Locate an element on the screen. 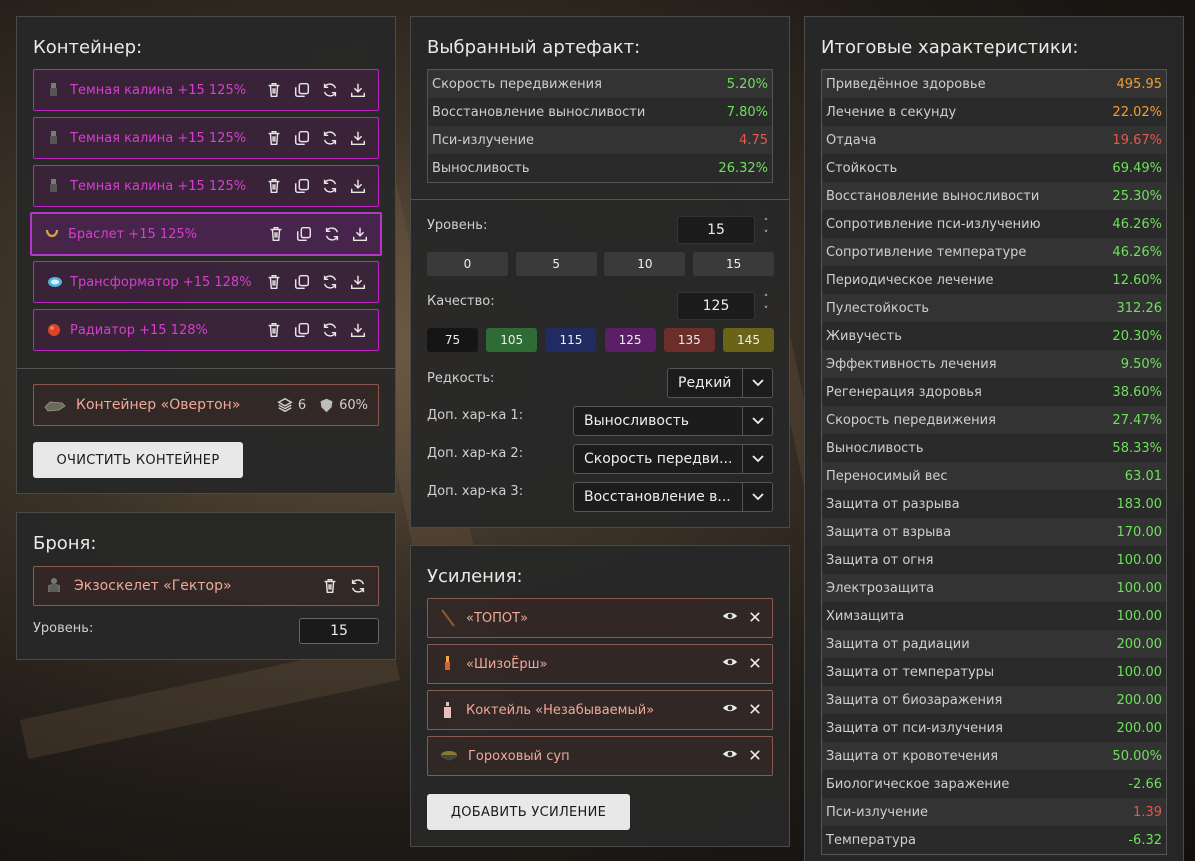 The width and height of the screenshot is (1195, 861). stat-name: Защита от взрыва is located at coordinates (889, 532).